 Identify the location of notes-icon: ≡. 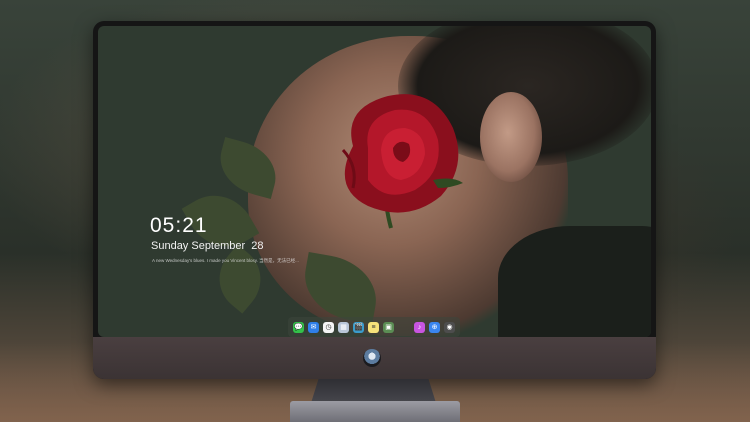
(373, 327).